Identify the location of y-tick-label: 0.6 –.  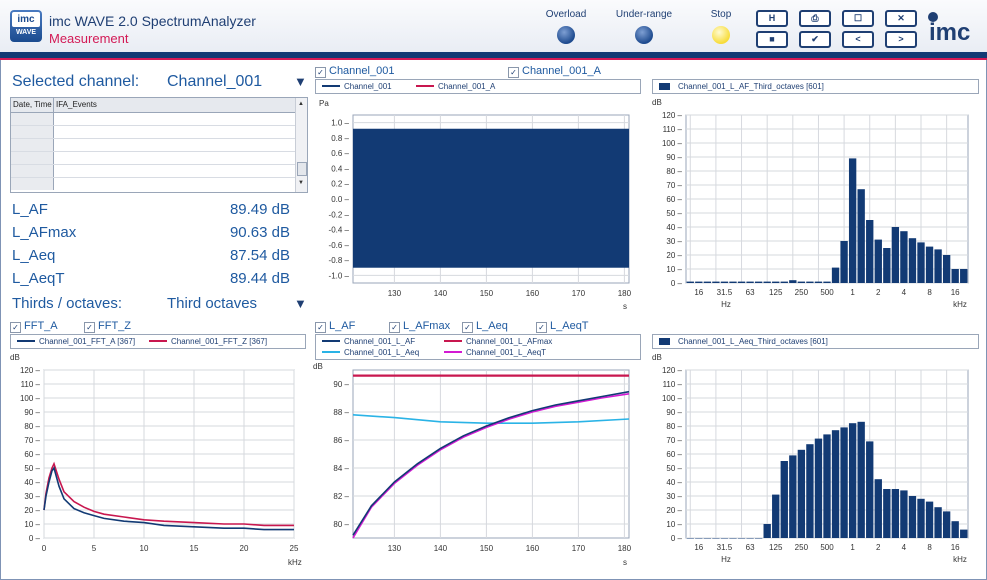
(340, 153).